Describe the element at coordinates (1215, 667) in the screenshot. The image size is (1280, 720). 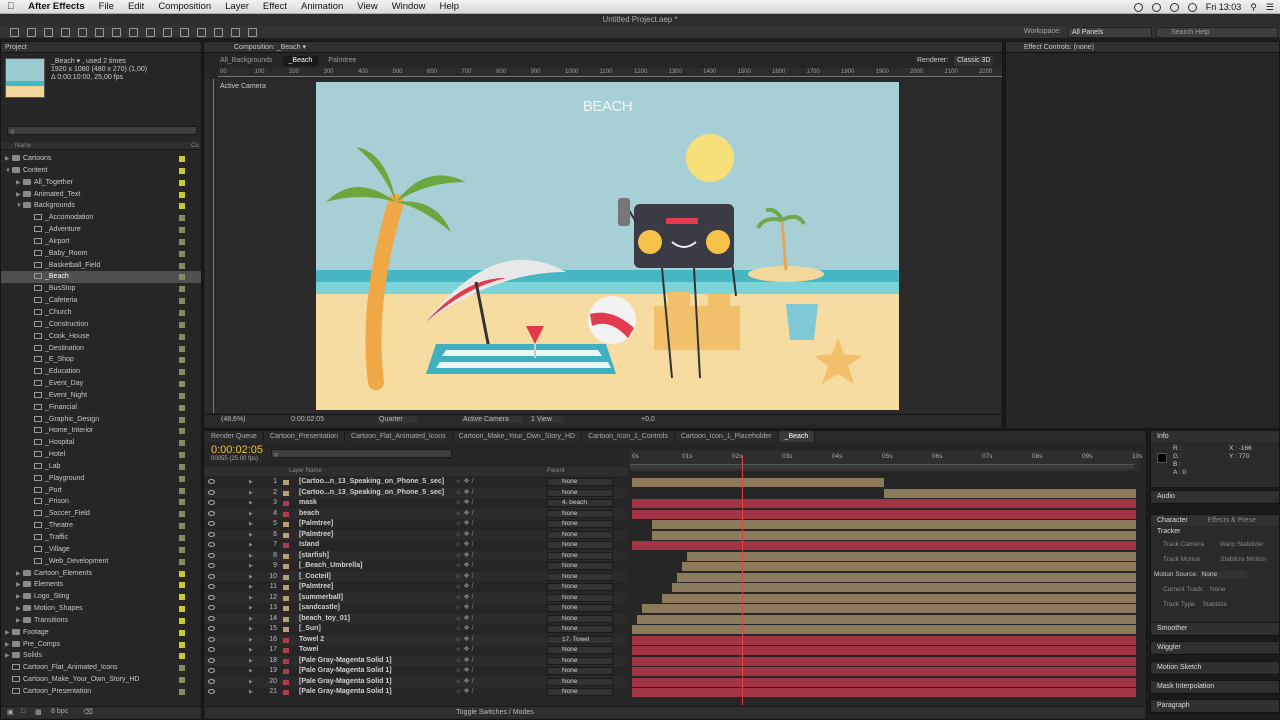
I see `motion-sketch-tab: Motion Sketch` at that location.